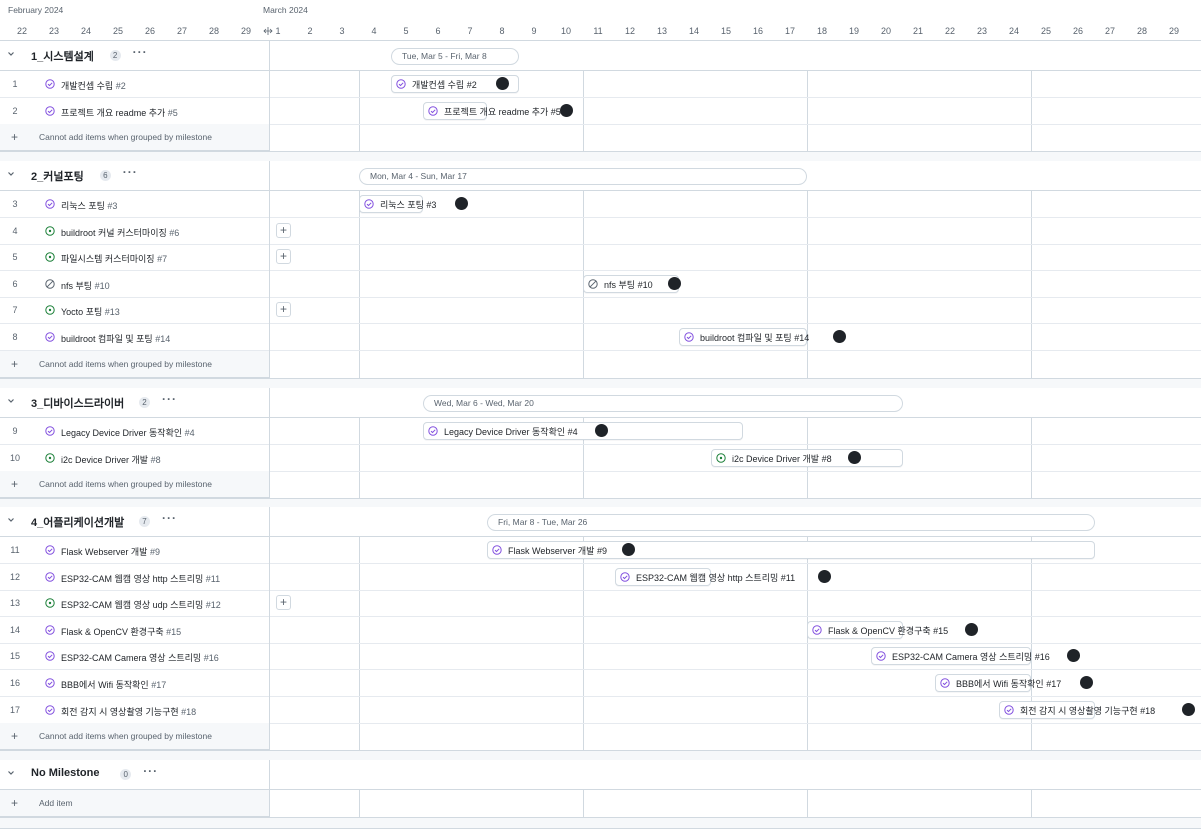  Describe the element at coordinates (600, 204) in the screenshot. I see `table-row: 3 리눅스 포팅 #3` at that location.